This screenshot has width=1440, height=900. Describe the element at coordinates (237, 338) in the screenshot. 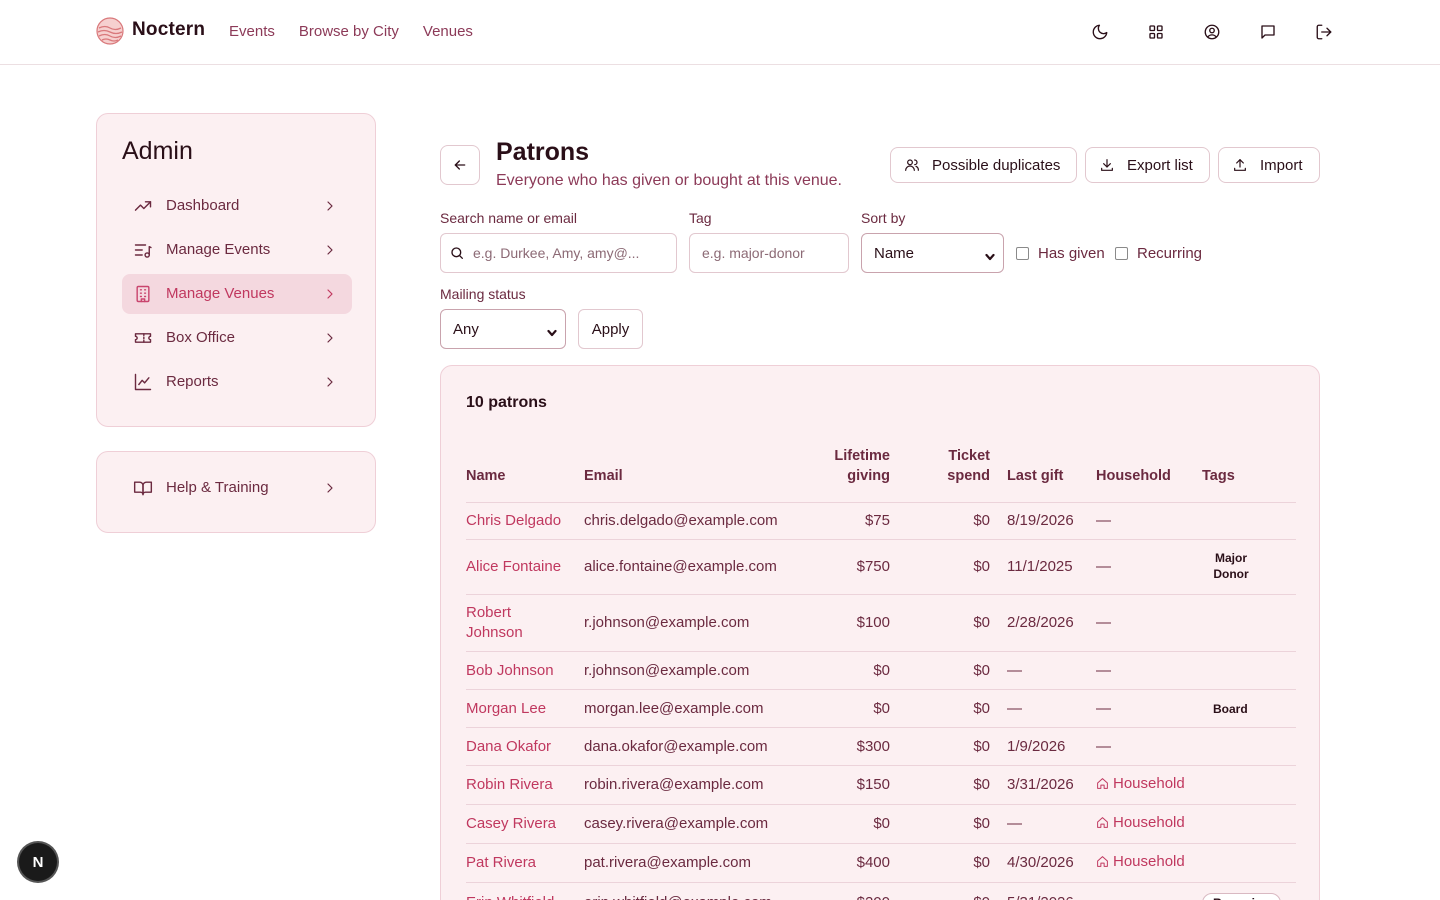

I see `sidebar-item-box-office: Box Office` at that location.